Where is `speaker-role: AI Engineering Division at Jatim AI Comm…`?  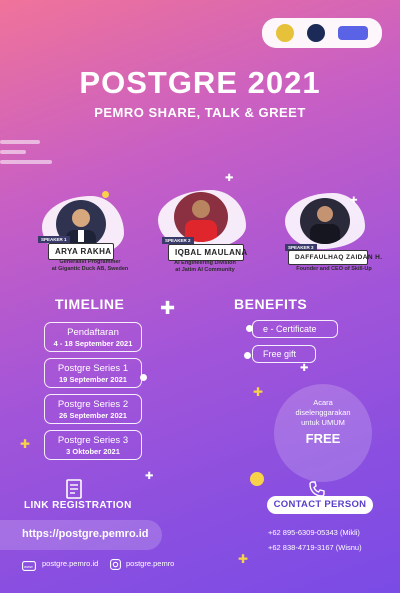
speaker-role: AI Engineering Division at Jatim AI Comm… is located at coordinates (205, 267).